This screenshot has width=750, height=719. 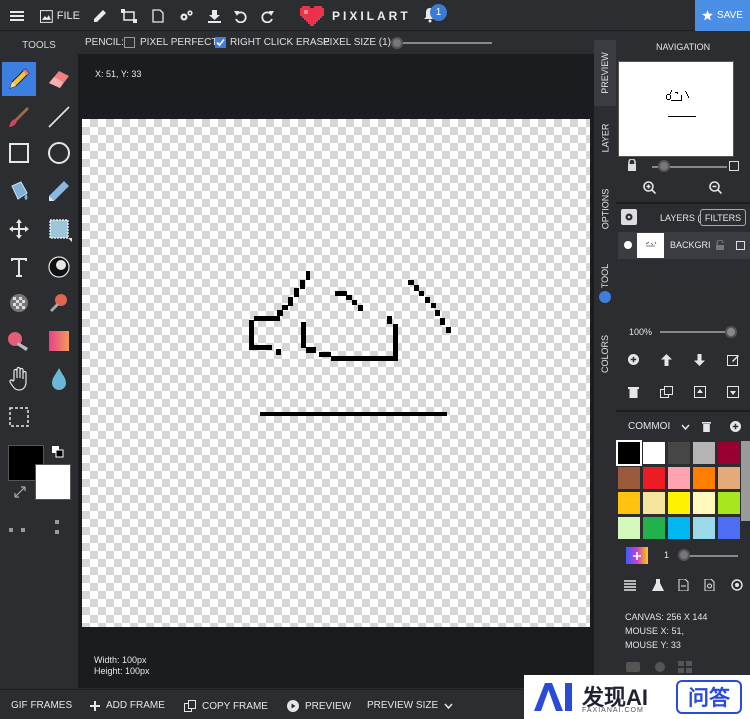 What do you see at coordinates (19, 79) in the screenshot?
I see `pencil-tool` at bounding box center [19, 79].